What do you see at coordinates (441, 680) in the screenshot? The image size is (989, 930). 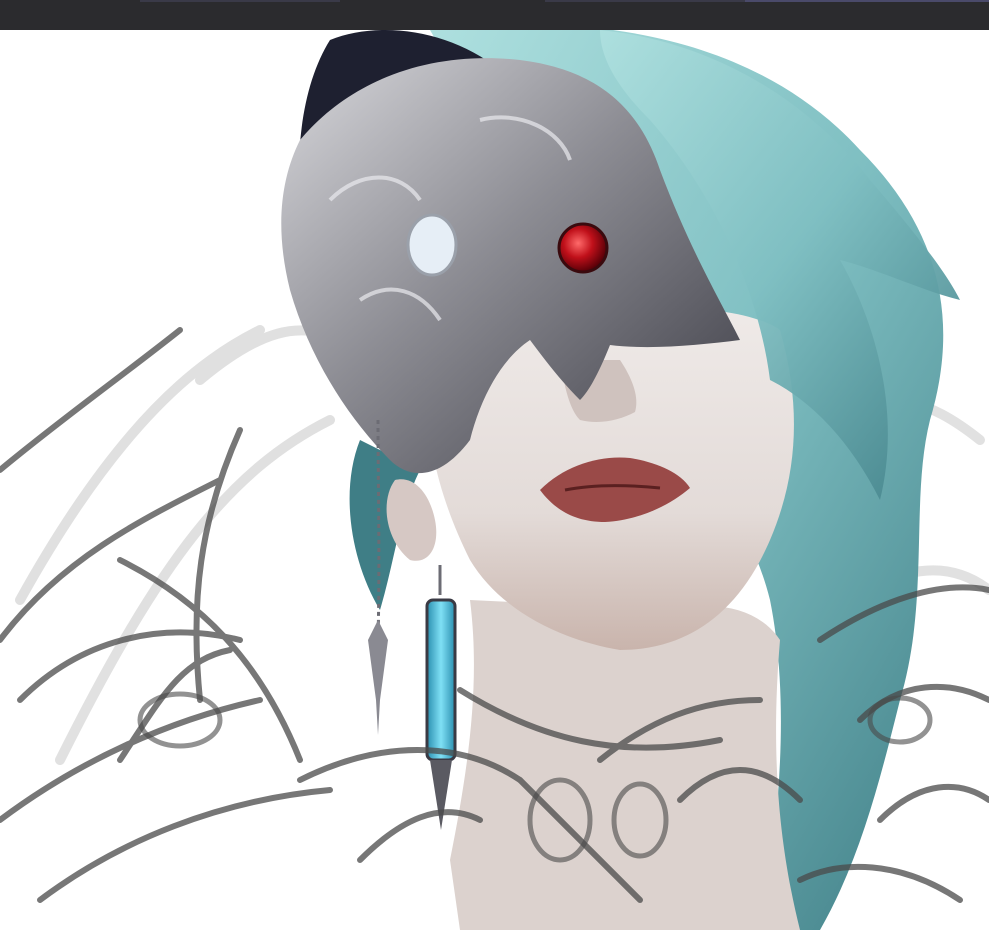 I see `earring-crystal` at bounding box center [441, 680].